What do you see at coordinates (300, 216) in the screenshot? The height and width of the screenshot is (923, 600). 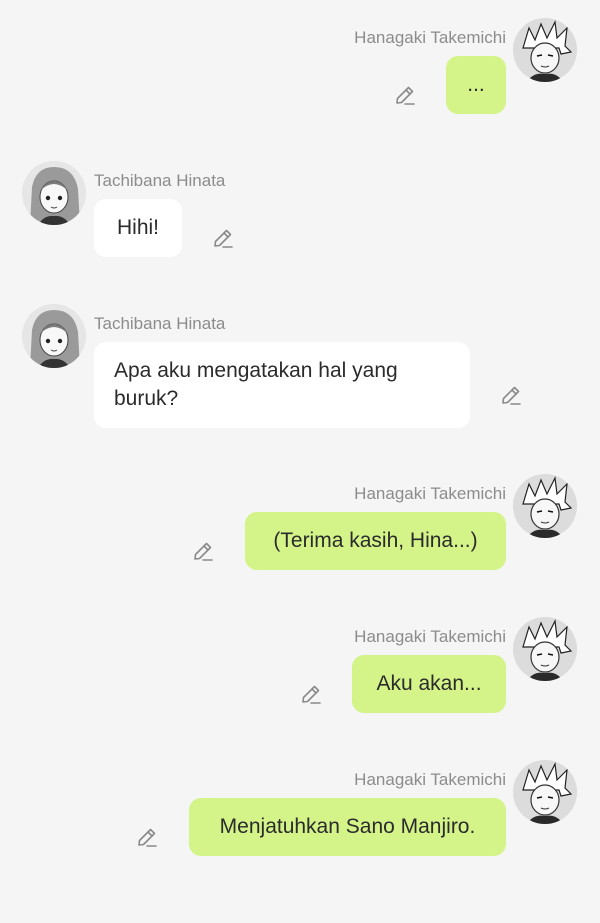 I see `chat-message: Tachibana Hinata Hihi!` at bounding box center [300, 216].